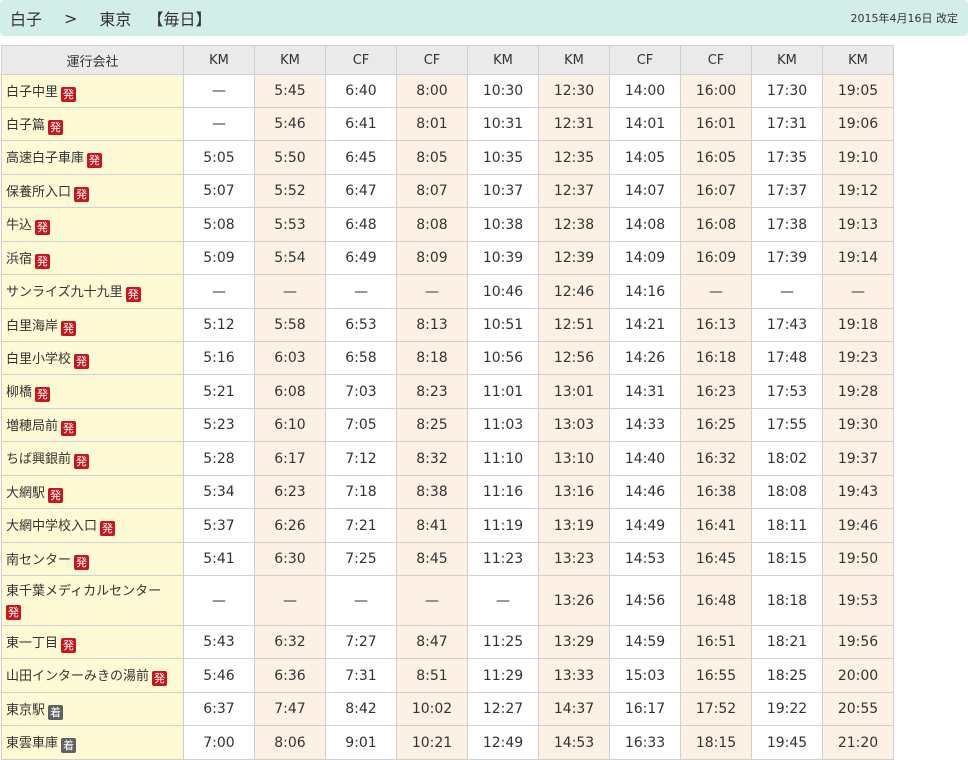  What do you see at coordinates (574, 425) in the screenshot?
I see `time-cell: 13:03` at bounding box center [574, 425].